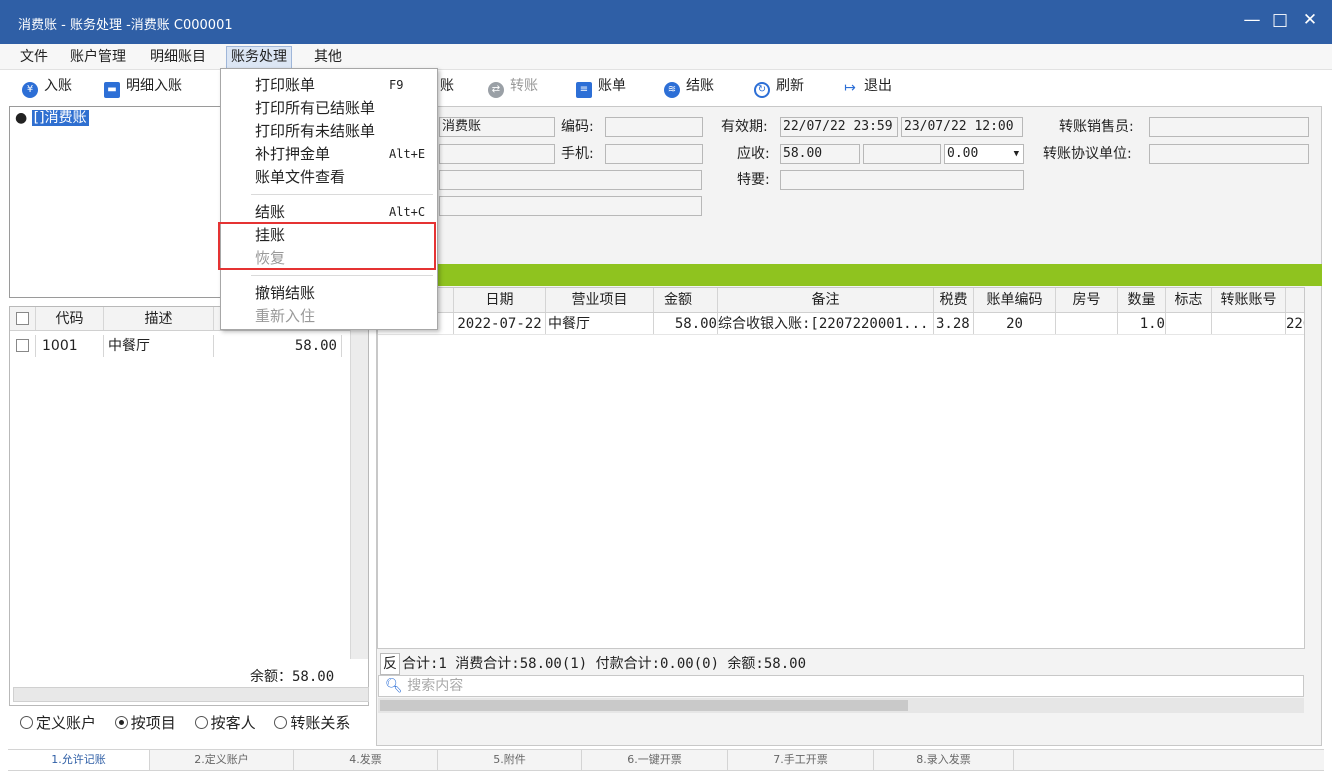  What do you see at coordinates (1310, 20) in the screenshot?
I see `close-button: ✕` at bounding box center [1310, 20].